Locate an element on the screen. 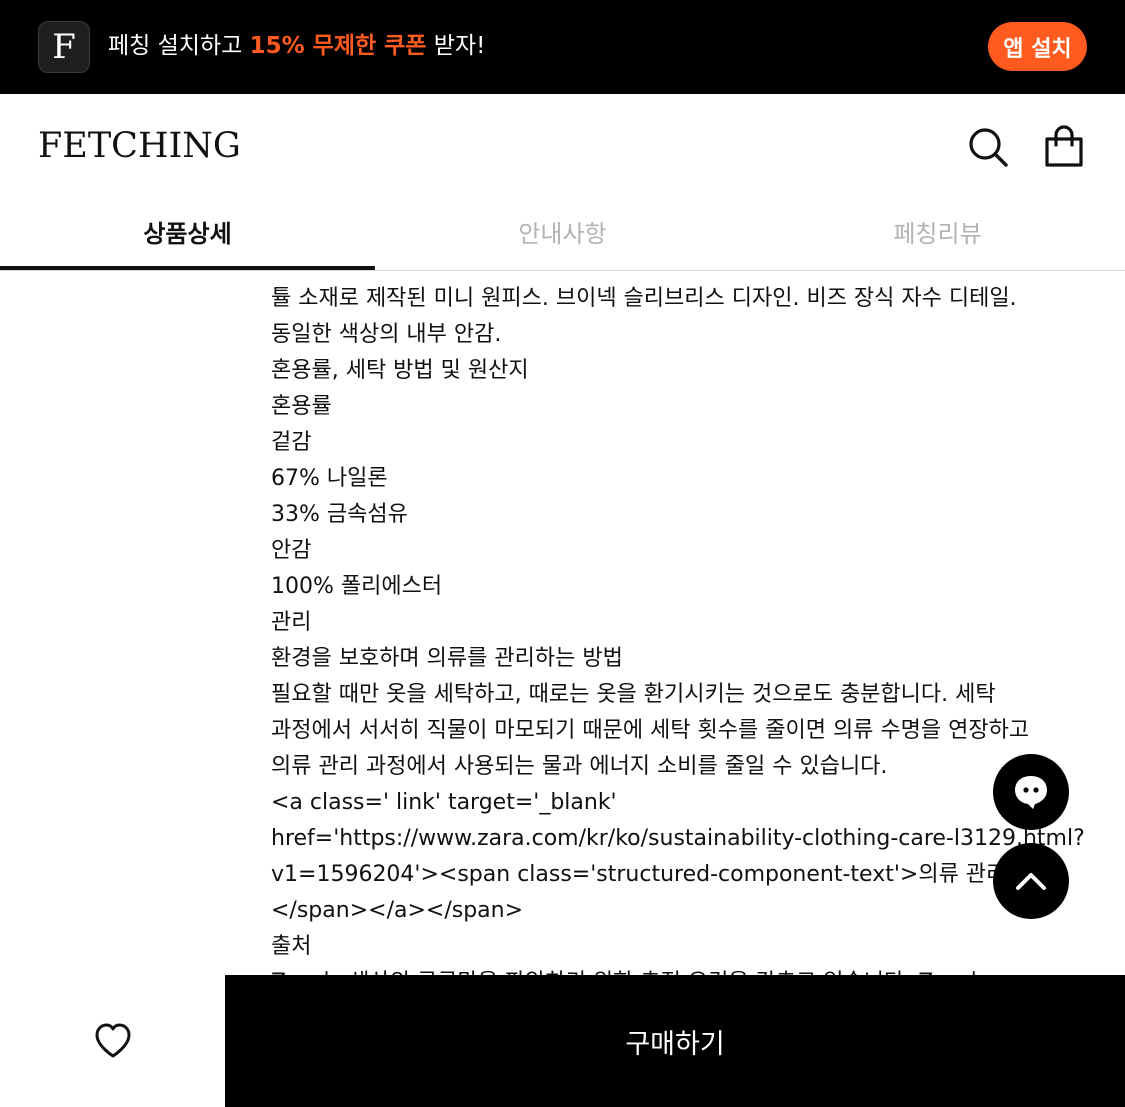  description-line: 100% 폴리에스터 is located at coordinates (357, 586).